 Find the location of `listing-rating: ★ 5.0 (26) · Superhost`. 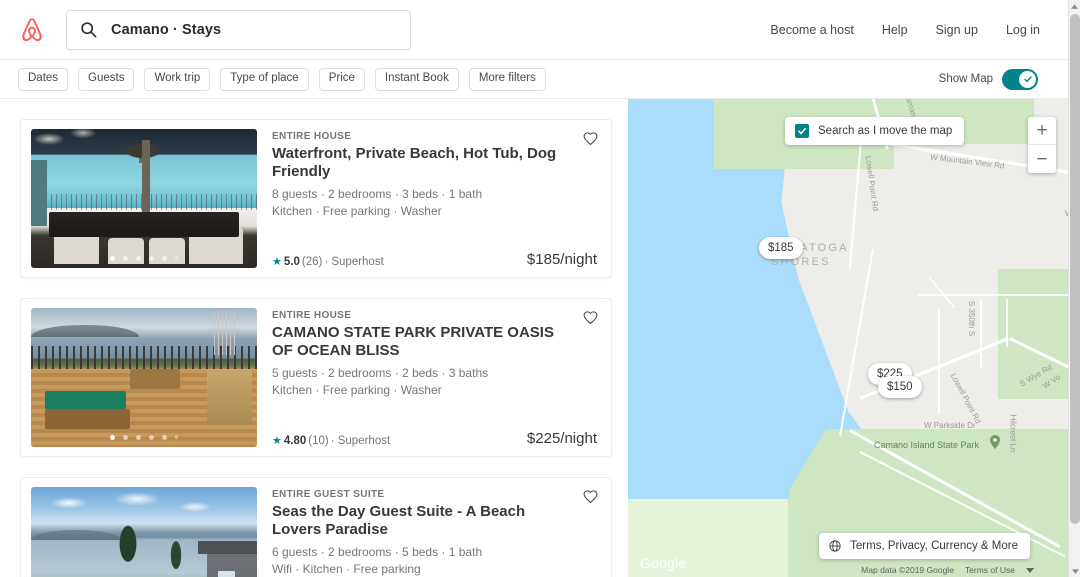

listing-rating: ★ 5.0 (26) · Superhost is located at coordinates (328, 262).